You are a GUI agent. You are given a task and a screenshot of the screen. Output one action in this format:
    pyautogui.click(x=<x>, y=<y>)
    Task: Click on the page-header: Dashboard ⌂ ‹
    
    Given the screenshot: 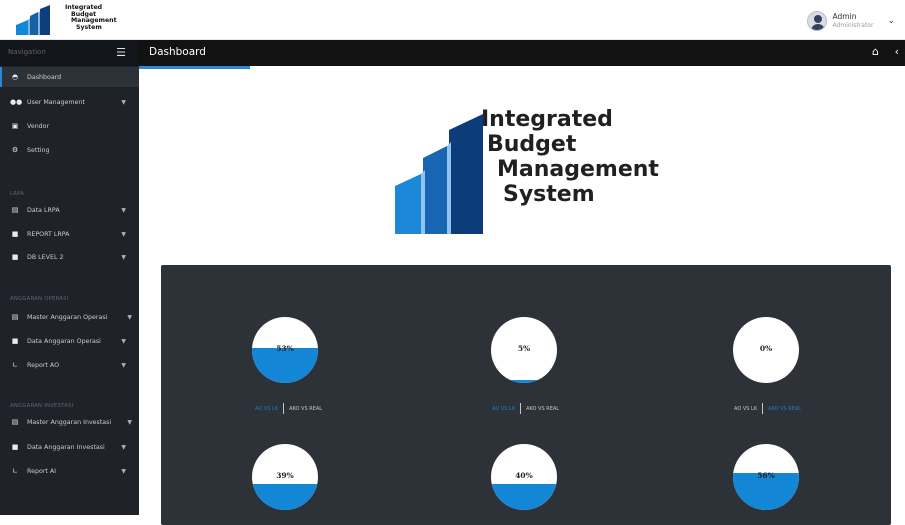 What is the action you would take?
    pyautogui.click(x=522, y=53)
    